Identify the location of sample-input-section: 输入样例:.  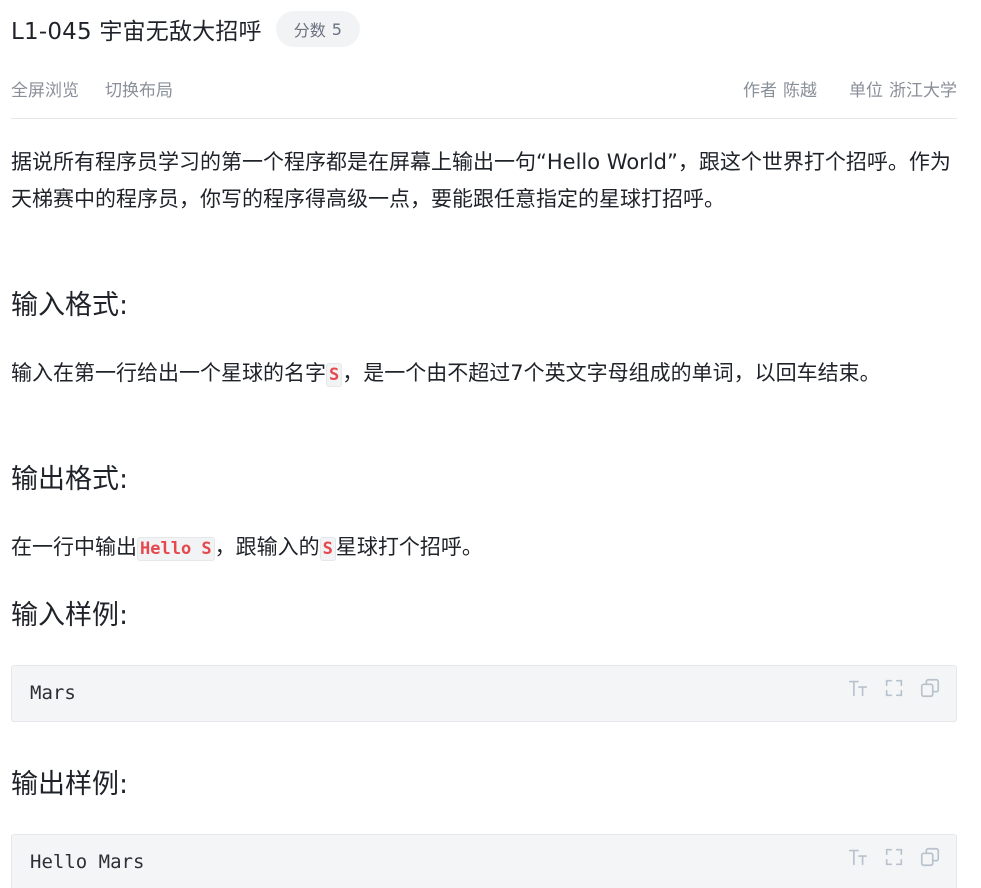
(484, 616).